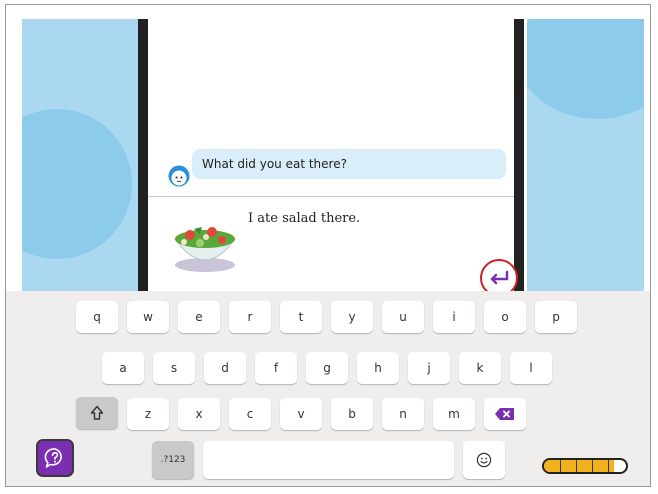 This screenshot has width=658, height=494. I want to click on key-h: h, so click(378, 368).